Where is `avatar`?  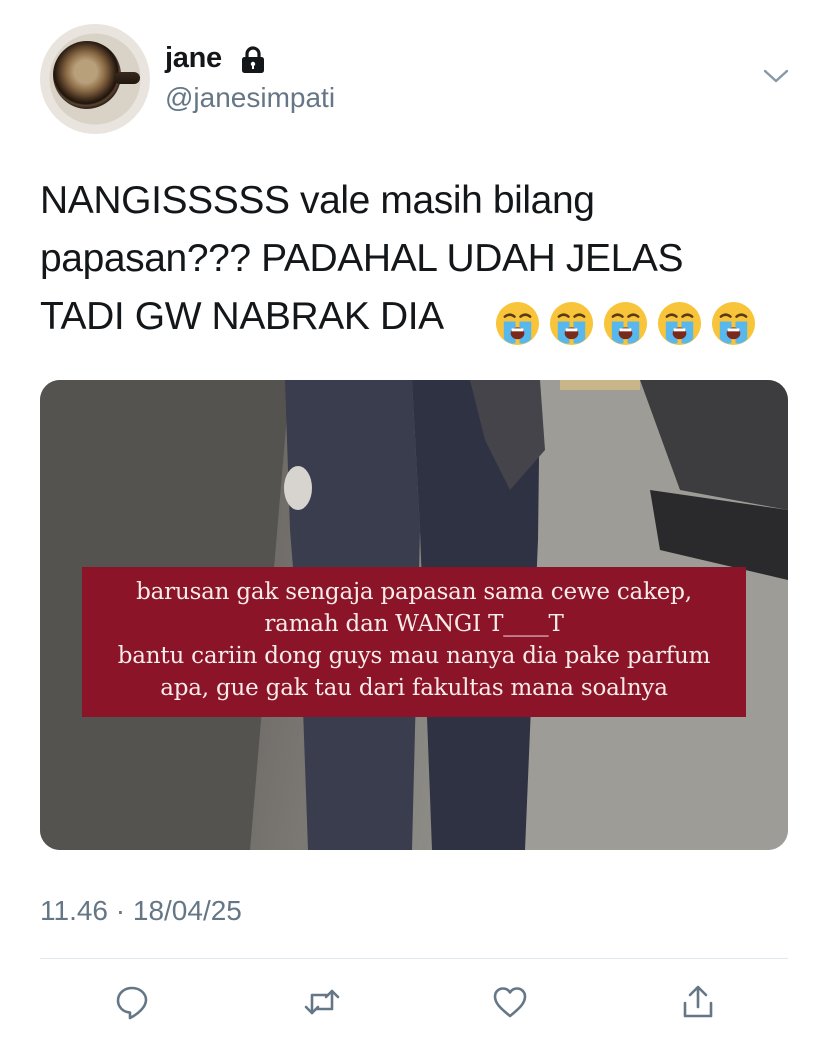
avatar is located at coordinates (95, 79).